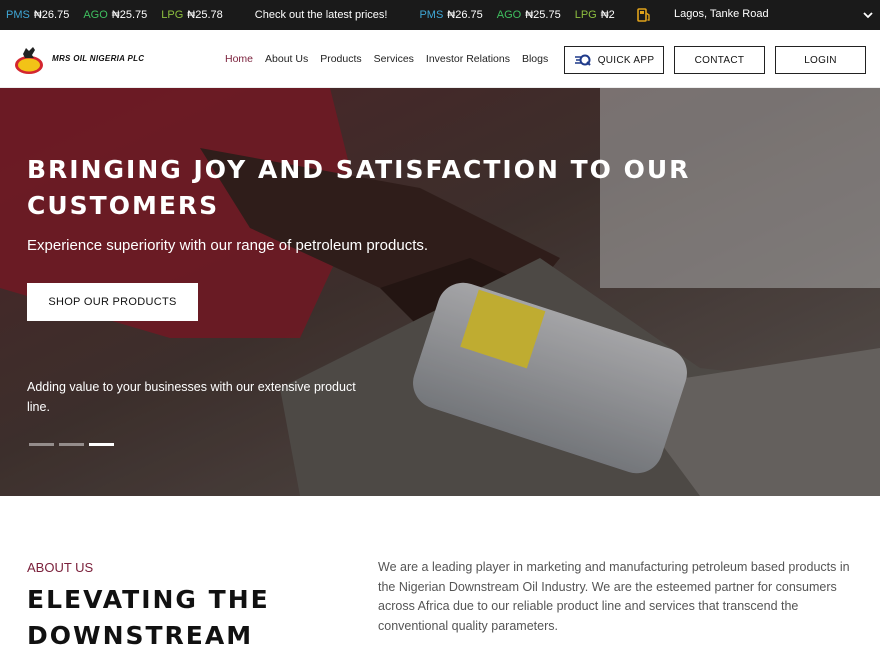 This screenshot has width=880, height=660. What do you see at coordinates (721, 14) in the screenshot?
I see `location-selector: Lagos, Tanke Road` at bounding box center [721, 14].